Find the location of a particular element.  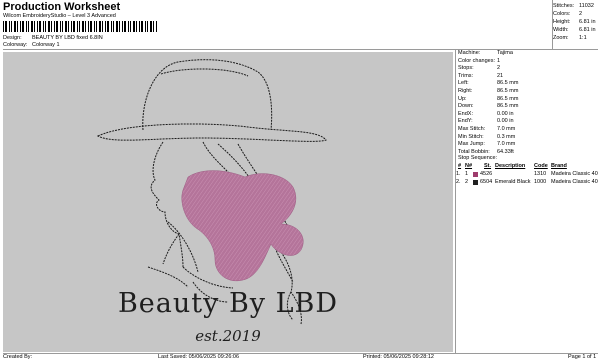

last-saved: Last Saved: 05/06/2025 09:26:06 is located at coordinates (199, 357).